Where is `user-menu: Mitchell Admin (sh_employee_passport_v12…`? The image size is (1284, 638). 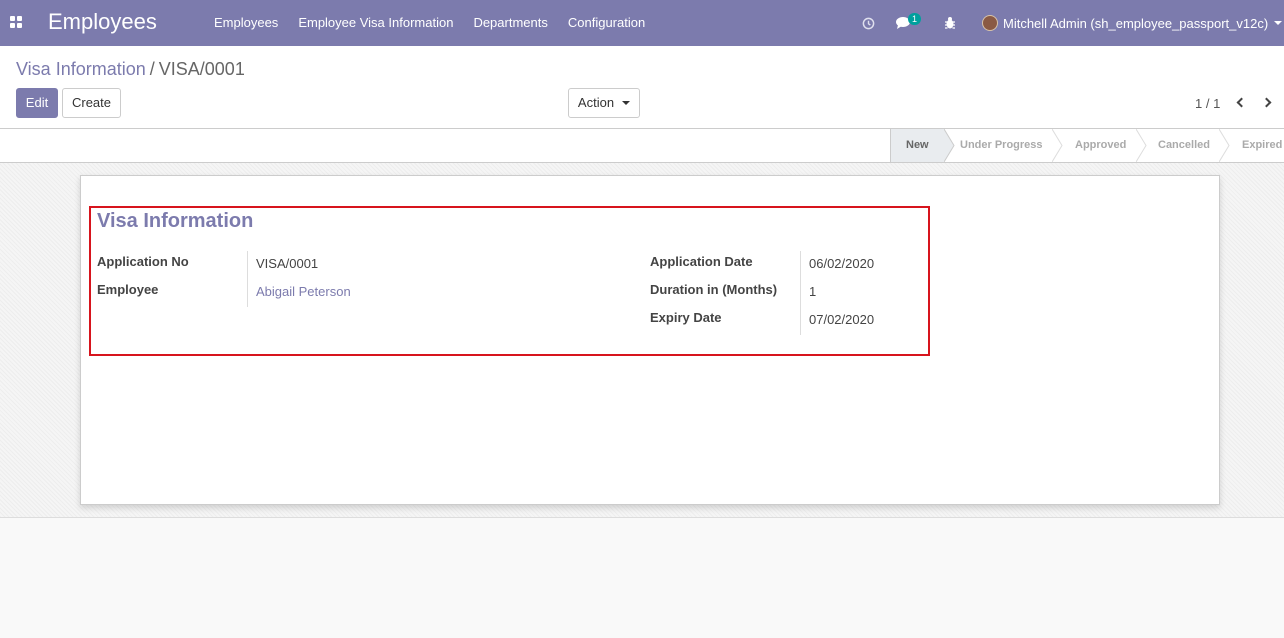
user-menu: Mitchell Admin (sh_employee_passport_v12… is located at coordinates (1132, 23).